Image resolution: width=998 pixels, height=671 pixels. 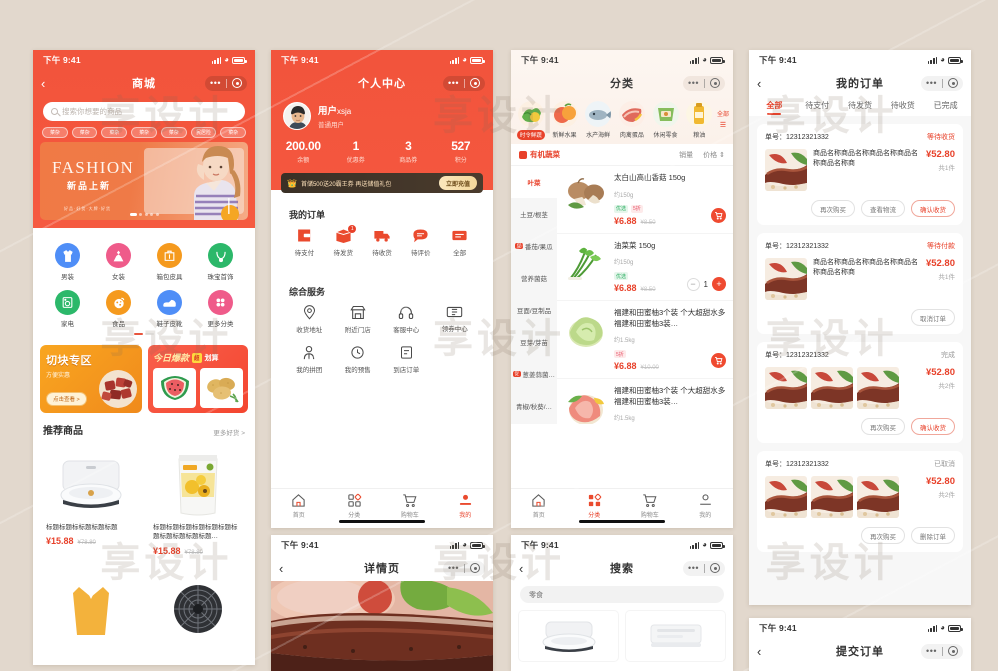 What do you see at coordinates (297, 116) in the screenshot?
I see `avatar` at bounding box center [297, 116].